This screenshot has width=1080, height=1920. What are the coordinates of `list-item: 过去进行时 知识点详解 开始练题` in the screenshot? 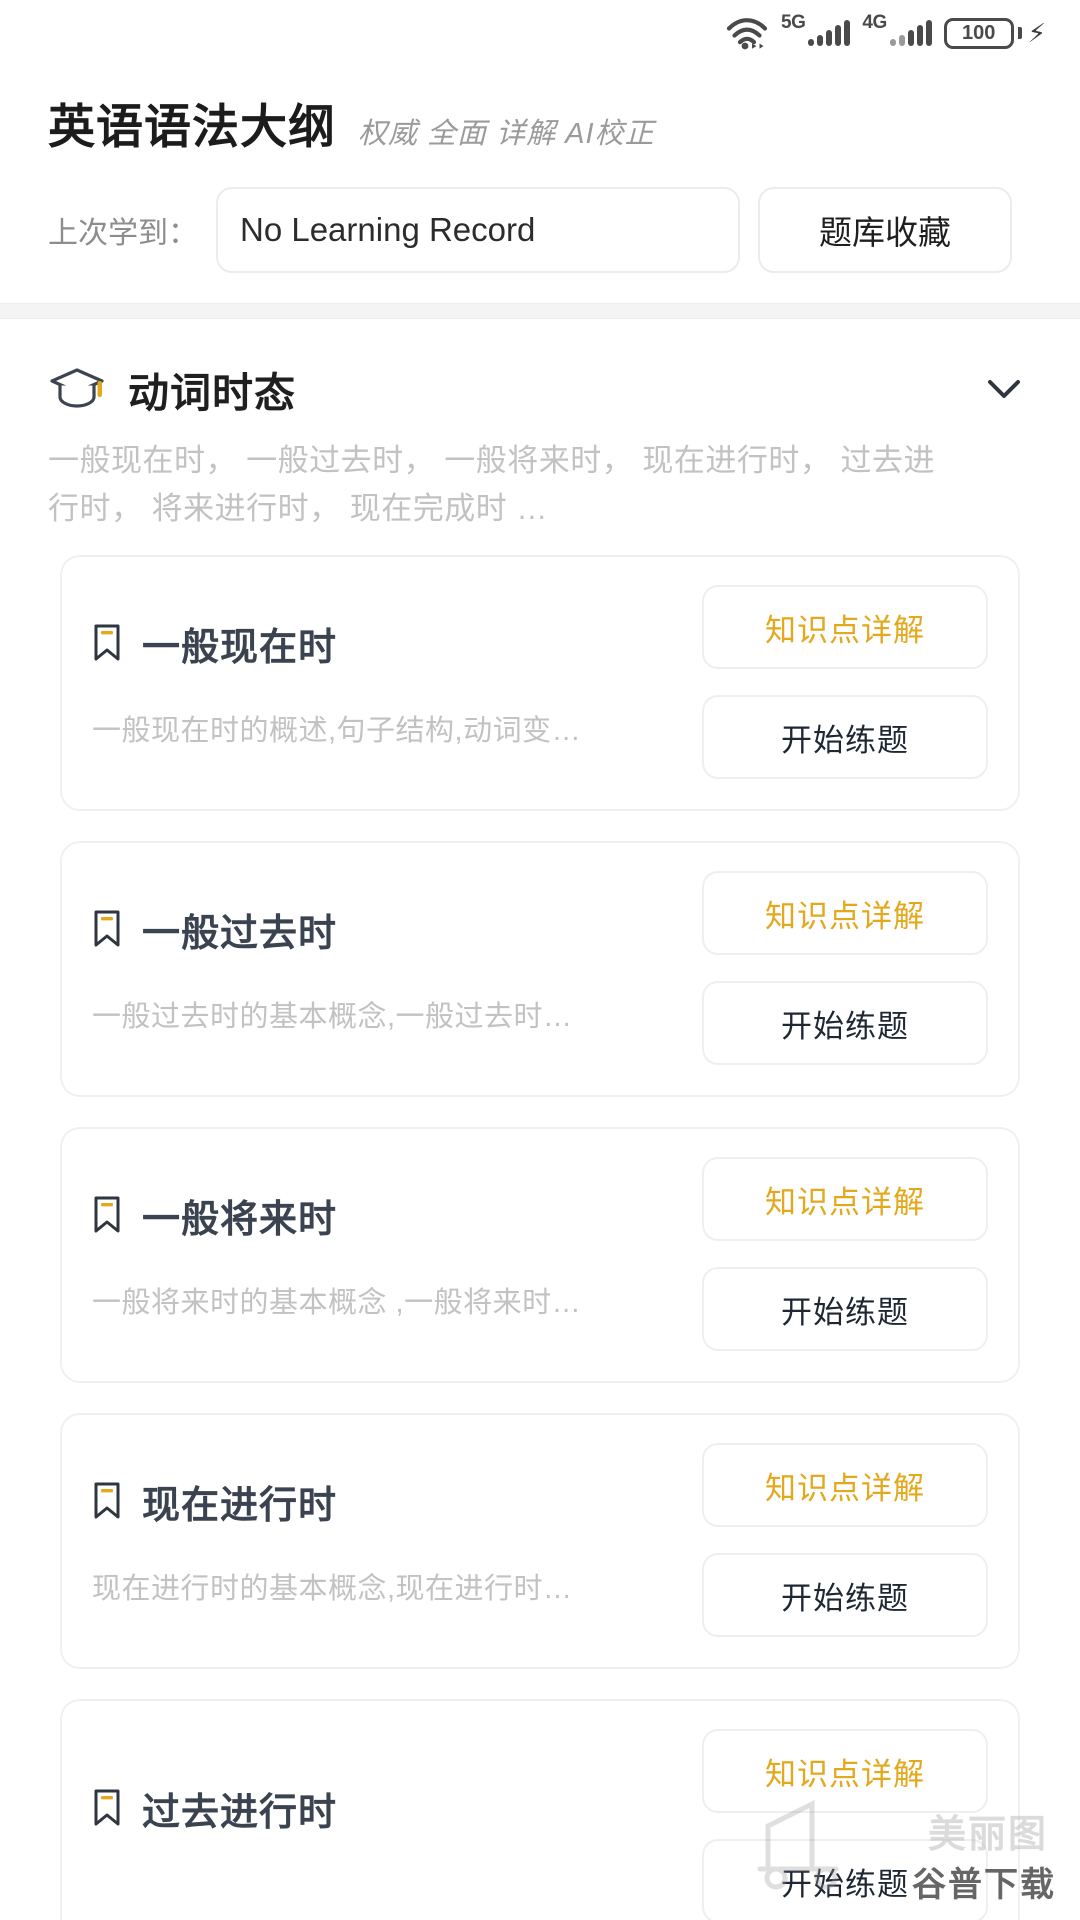 It's located at (540, 1809).